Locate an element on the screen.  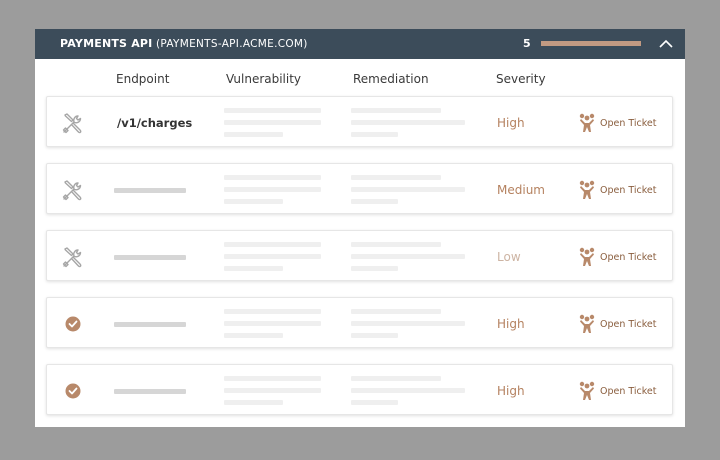
chevron-up-icon is located at coordinates (666, 43).